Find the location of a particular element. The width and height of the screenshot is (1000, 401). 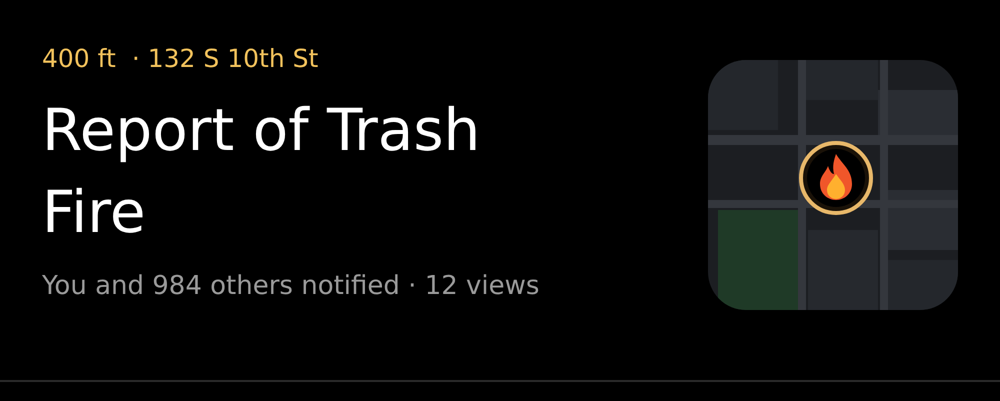

address-text: · 132 S 10th St is located at coordinates (225, 58).